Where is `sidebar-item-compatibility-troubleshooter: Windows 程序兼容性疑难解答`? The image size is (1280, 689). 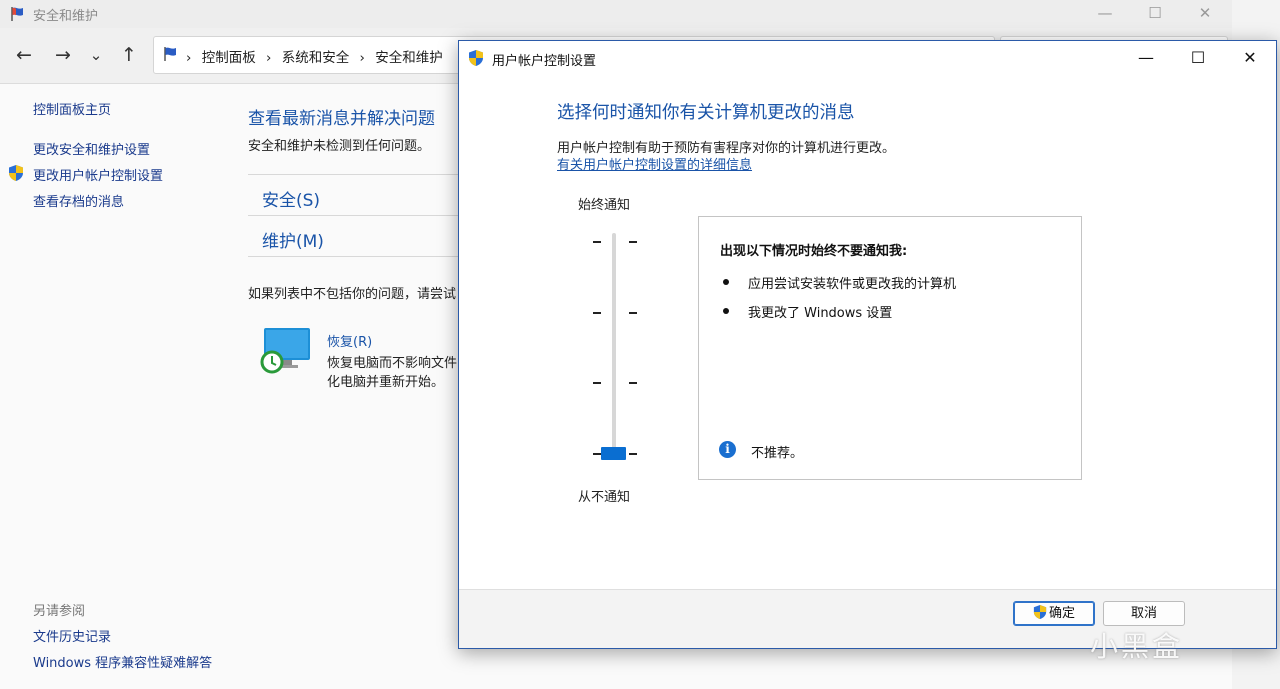
sidebar-item-compatibility-troubleshooter: Windows 程序兼容性疑难解答 is located at coordinates (122, 661).